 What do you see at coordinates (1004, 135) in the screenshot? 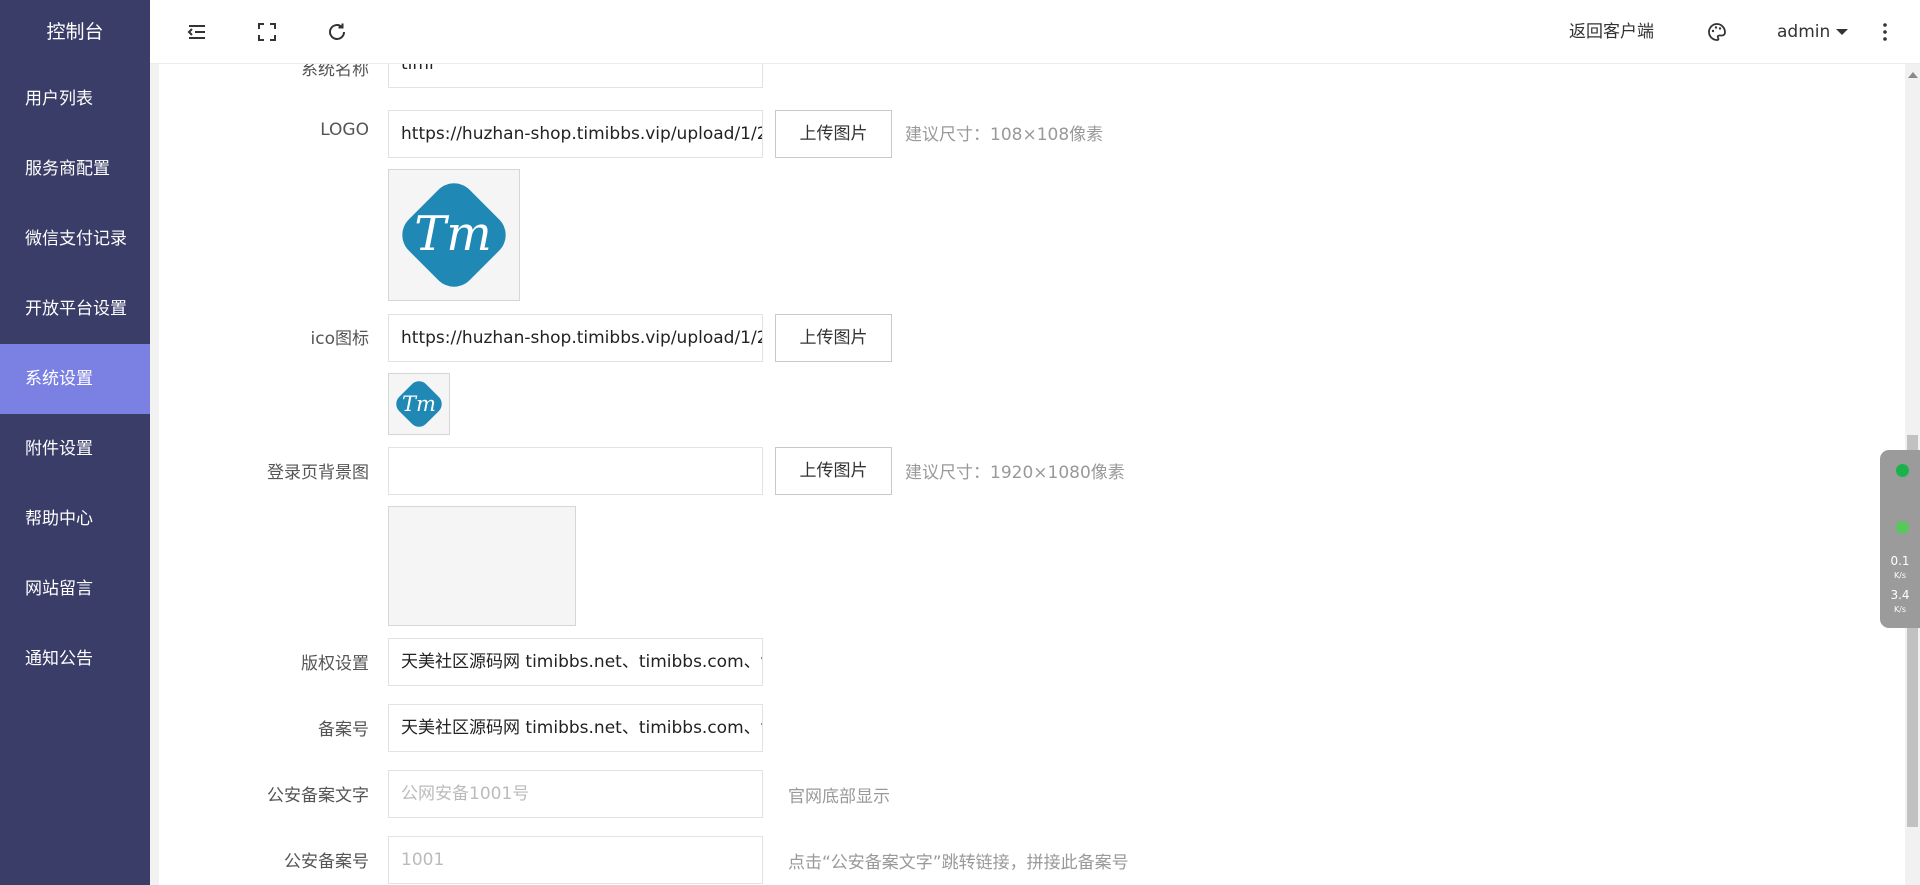
I see `logo-size-hint: 建议尺寸：108×108像素` at bounding box center [1004, 135].